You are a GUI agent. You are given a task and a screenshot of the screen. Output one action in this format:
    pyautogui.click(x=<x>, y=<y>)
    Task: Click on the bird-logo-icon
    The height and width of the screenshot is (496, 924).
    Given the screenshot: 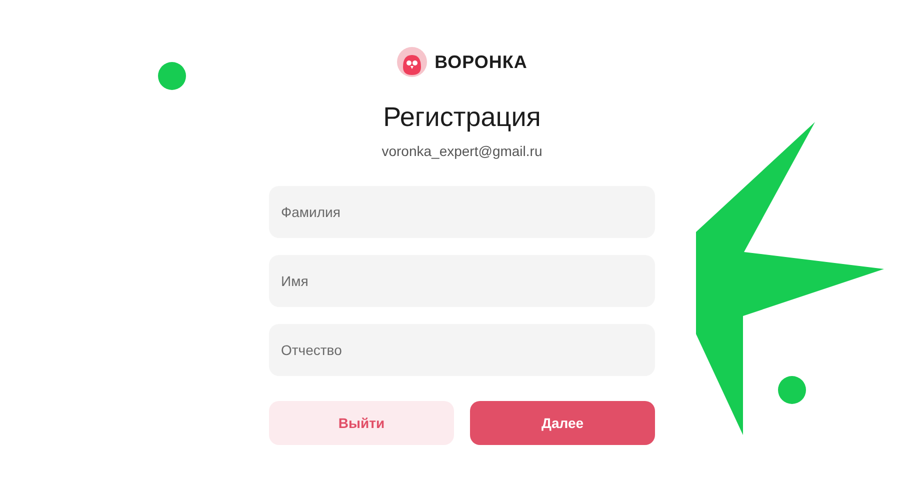 What is the action you would take?
    pyautogui.click(x=411, y=62)
    